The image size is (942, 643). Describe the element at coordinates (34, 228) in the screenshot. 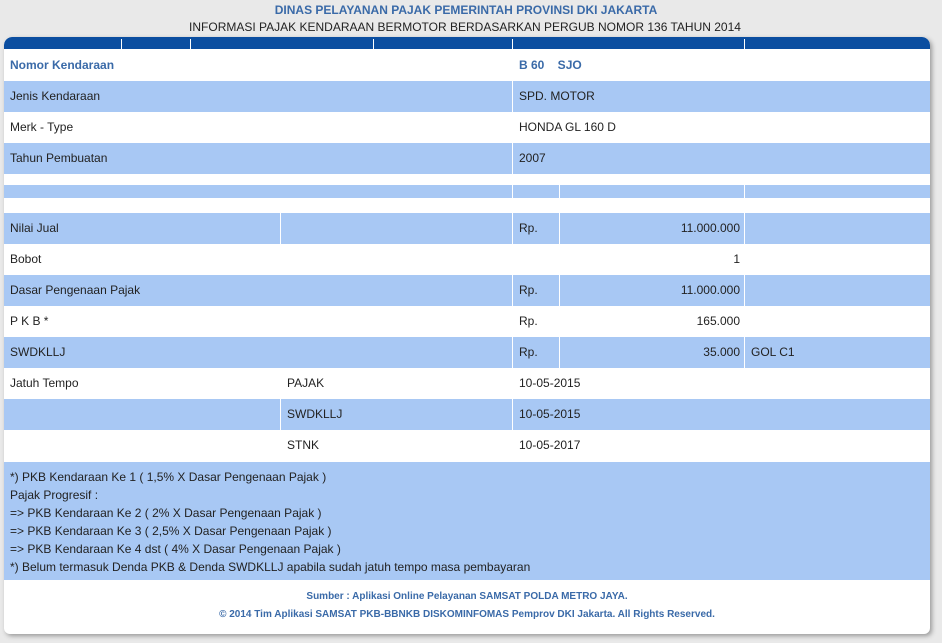

I see `nilai-jual-label: Nilai Jual` at that location.